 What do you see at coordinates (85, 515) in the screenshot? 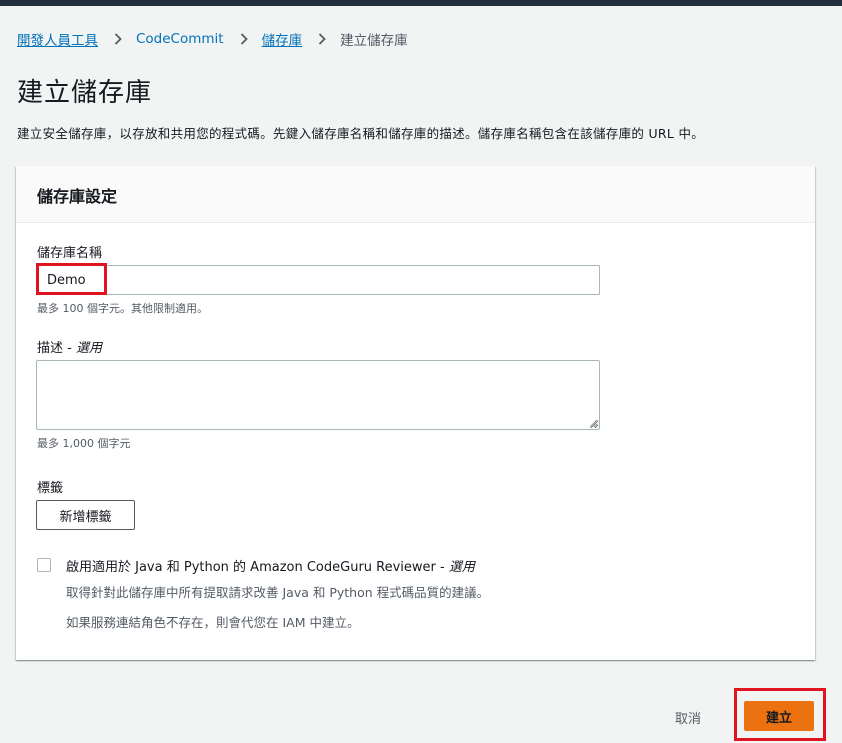
I see `add-tag-button: 新增標籤` at bounding box center [85, 515].